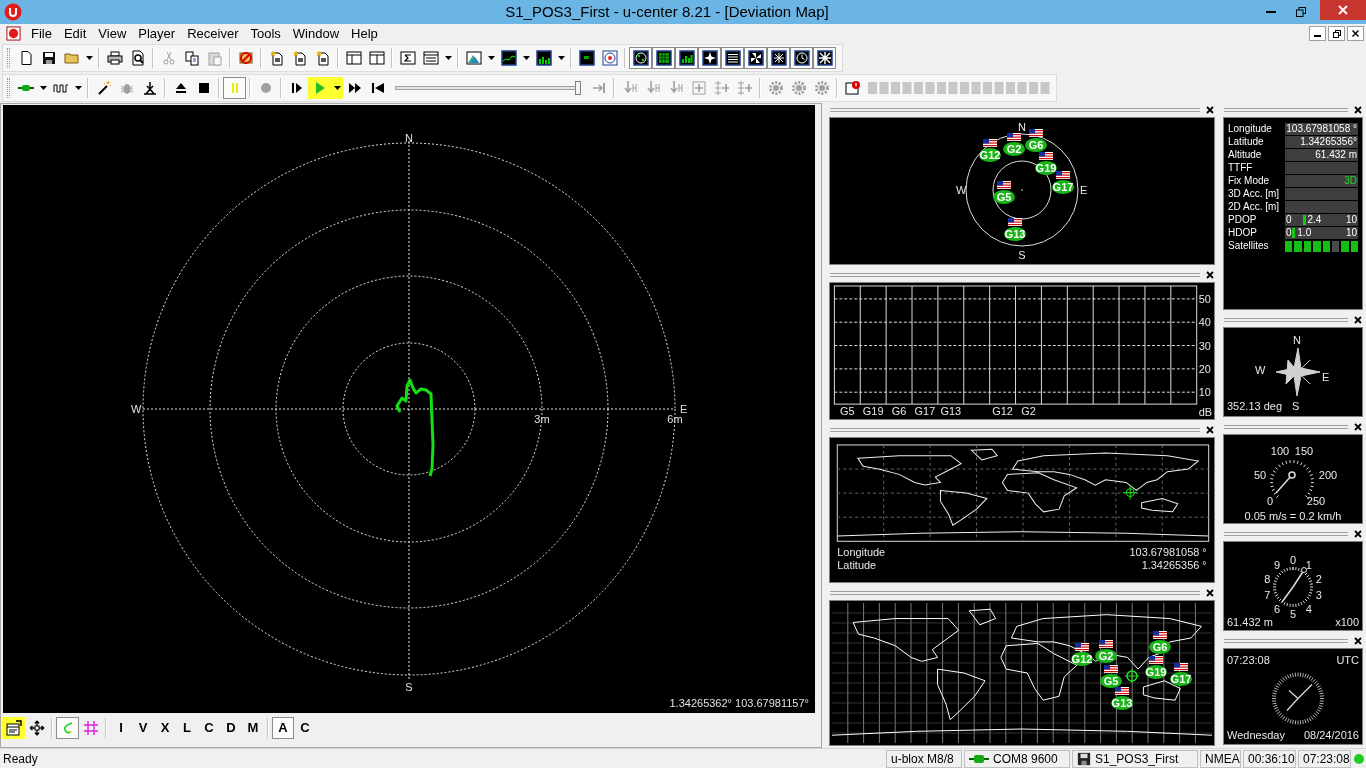 The height and width of the screenshot is (768, 1366). Describe the element at coordinates (1063, 187) in the screenshot. I see `satellite-badge: G17` at that location.